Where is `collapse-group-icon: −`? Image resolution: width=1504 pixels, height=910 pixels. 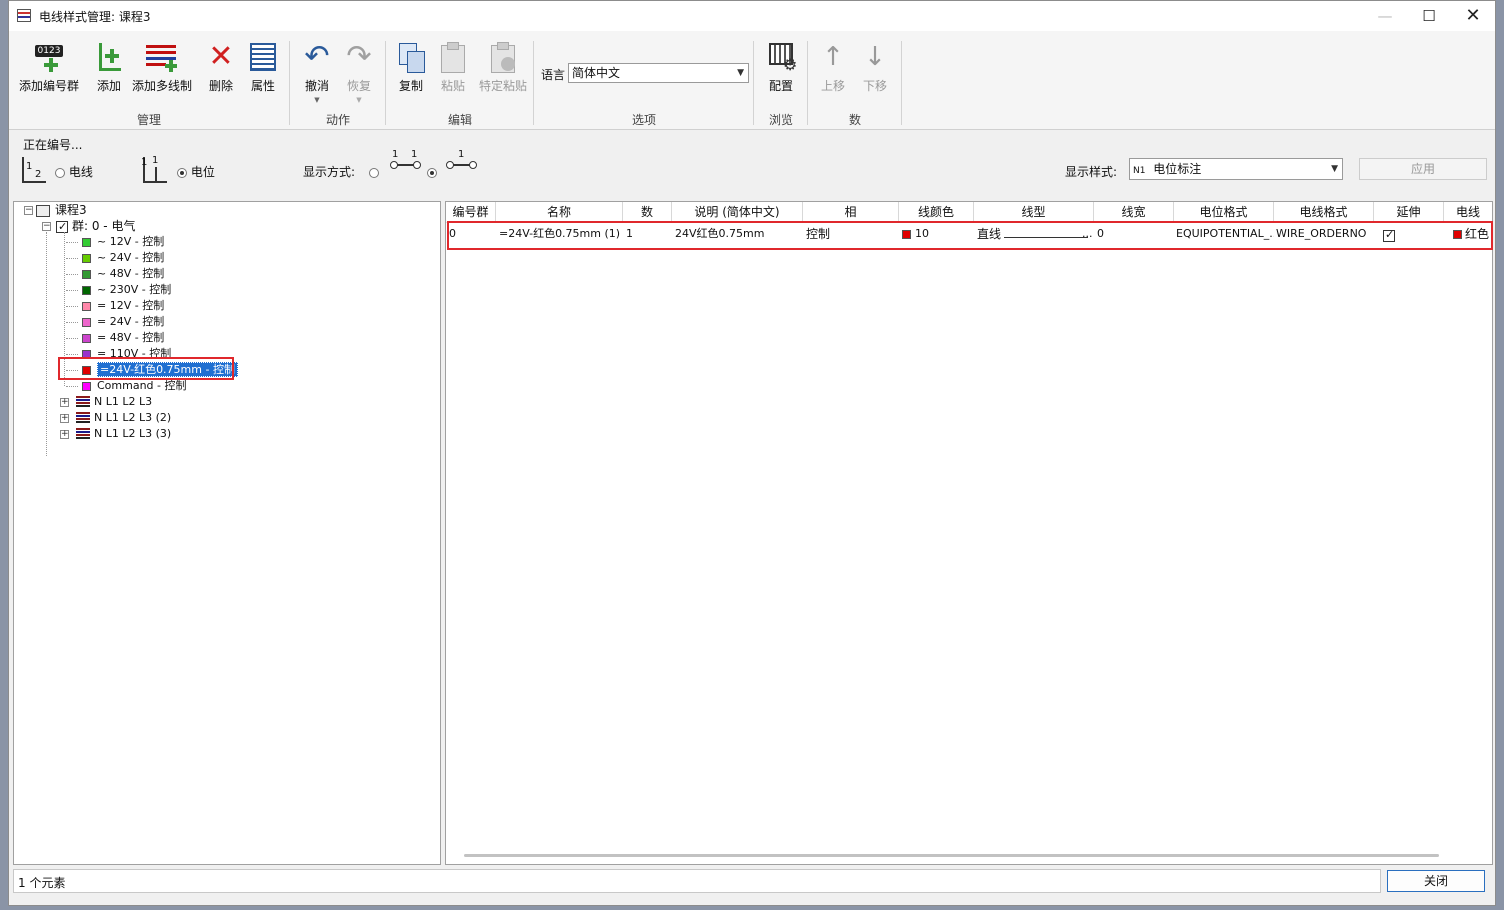 collapse-group-icon: − is located at coordinates (46, 226).